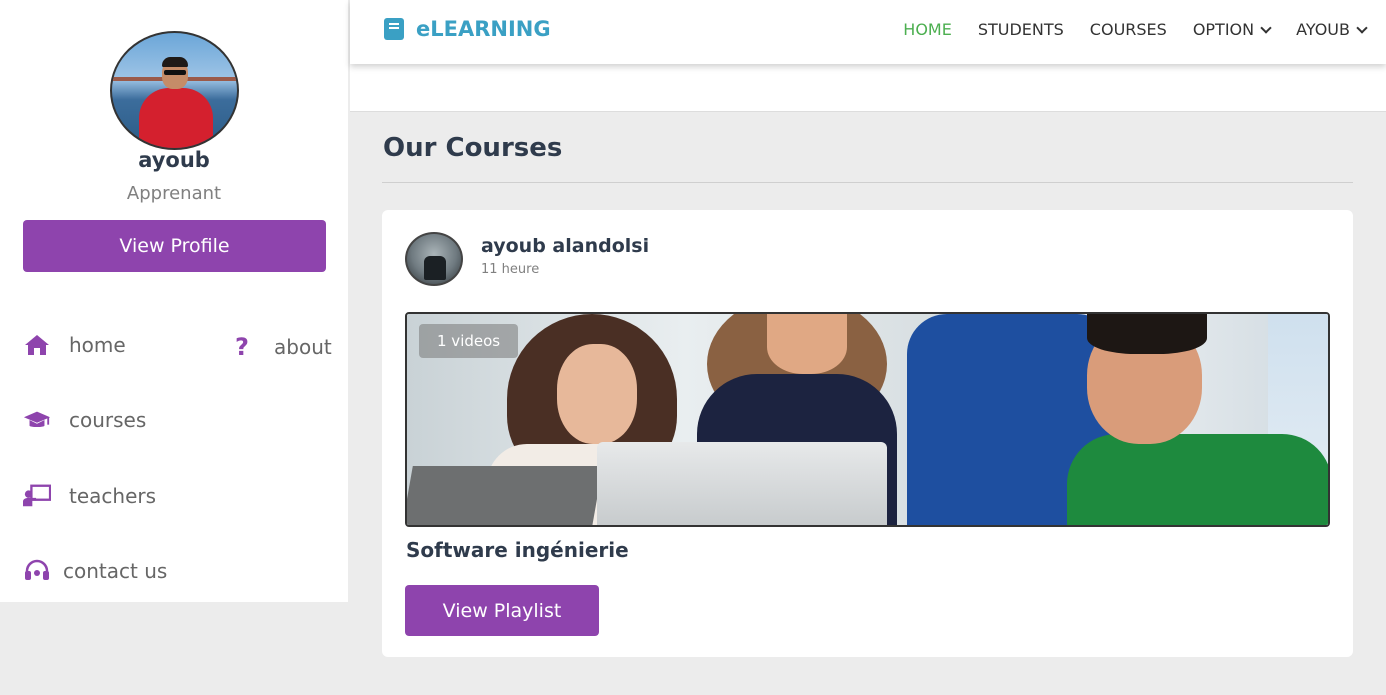 Image resolution: width=1386 pixels, height=695 pixels. What do you see at coordinates (565, 246) in the screenshot?
I see `author-name: ayoub alandolsi` at bounding box center [565, 246].